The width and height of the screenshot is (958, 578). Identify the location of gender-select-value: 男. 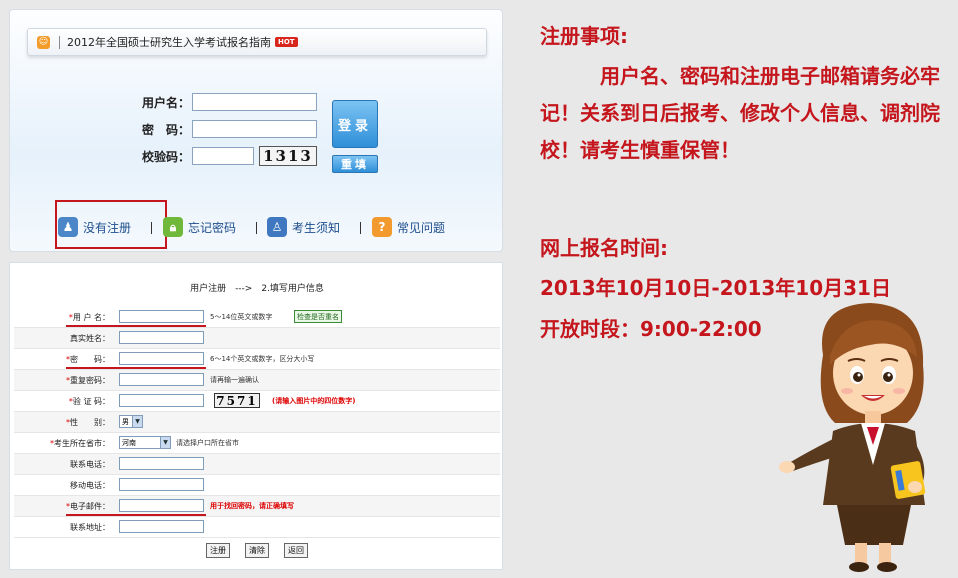
(125, 421).